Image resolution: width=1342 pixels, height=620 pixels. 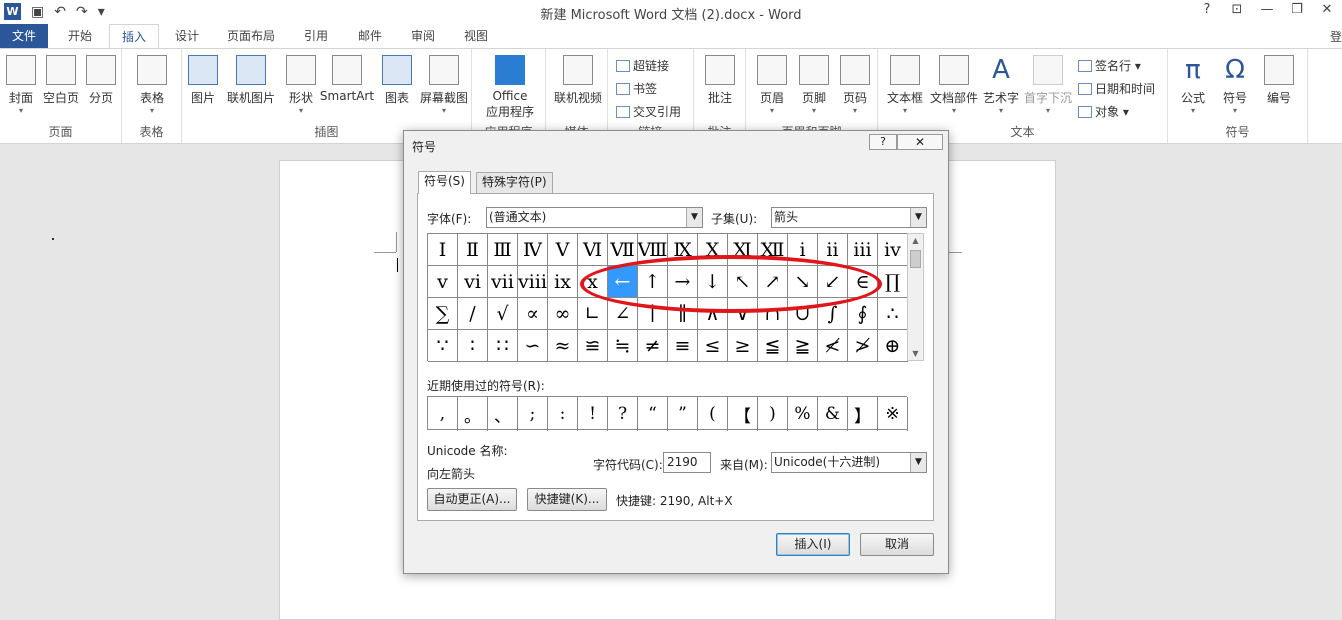 I want to click on tab-view: 视图, so click(x=476, y=36).